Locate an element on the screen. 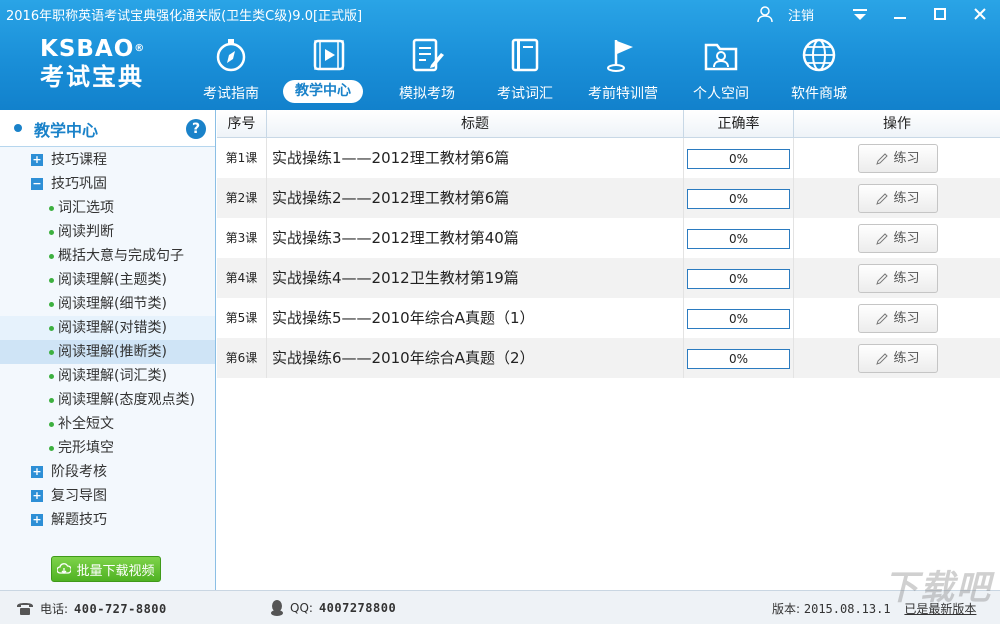 Image resolution: width=1000 pixels, height=624 pixels. version-label: 版本: is located at coordinates (786, 609).